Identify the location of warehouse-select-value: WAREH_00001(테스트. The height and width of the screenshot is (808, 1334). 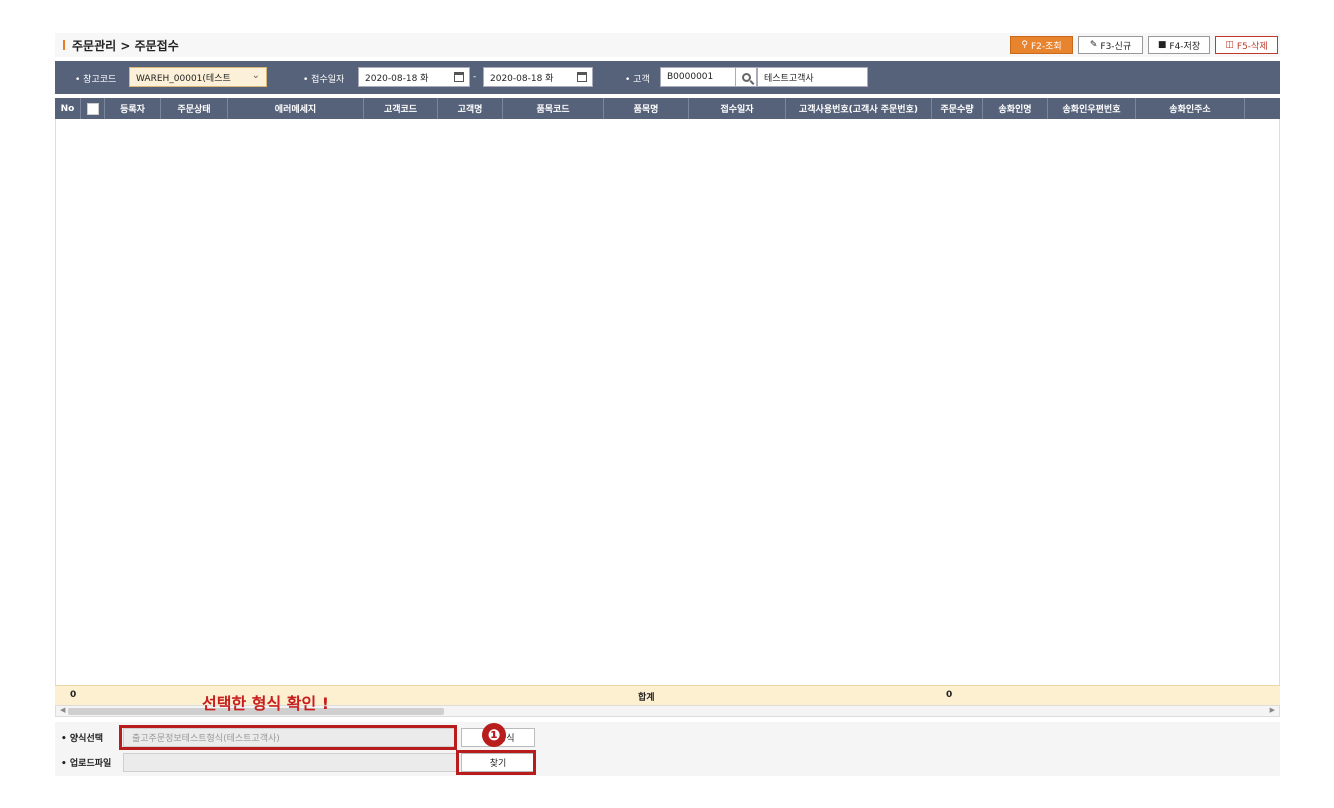
(183, 78).